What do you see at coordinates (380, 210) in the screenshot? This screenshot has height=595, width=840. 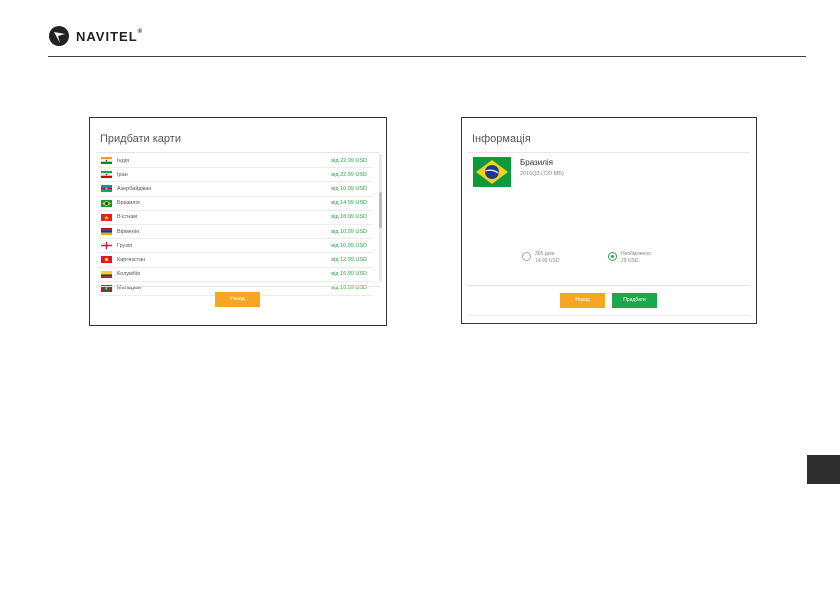 I see `scrollbar-thumb` at bounding box center [380, 210].